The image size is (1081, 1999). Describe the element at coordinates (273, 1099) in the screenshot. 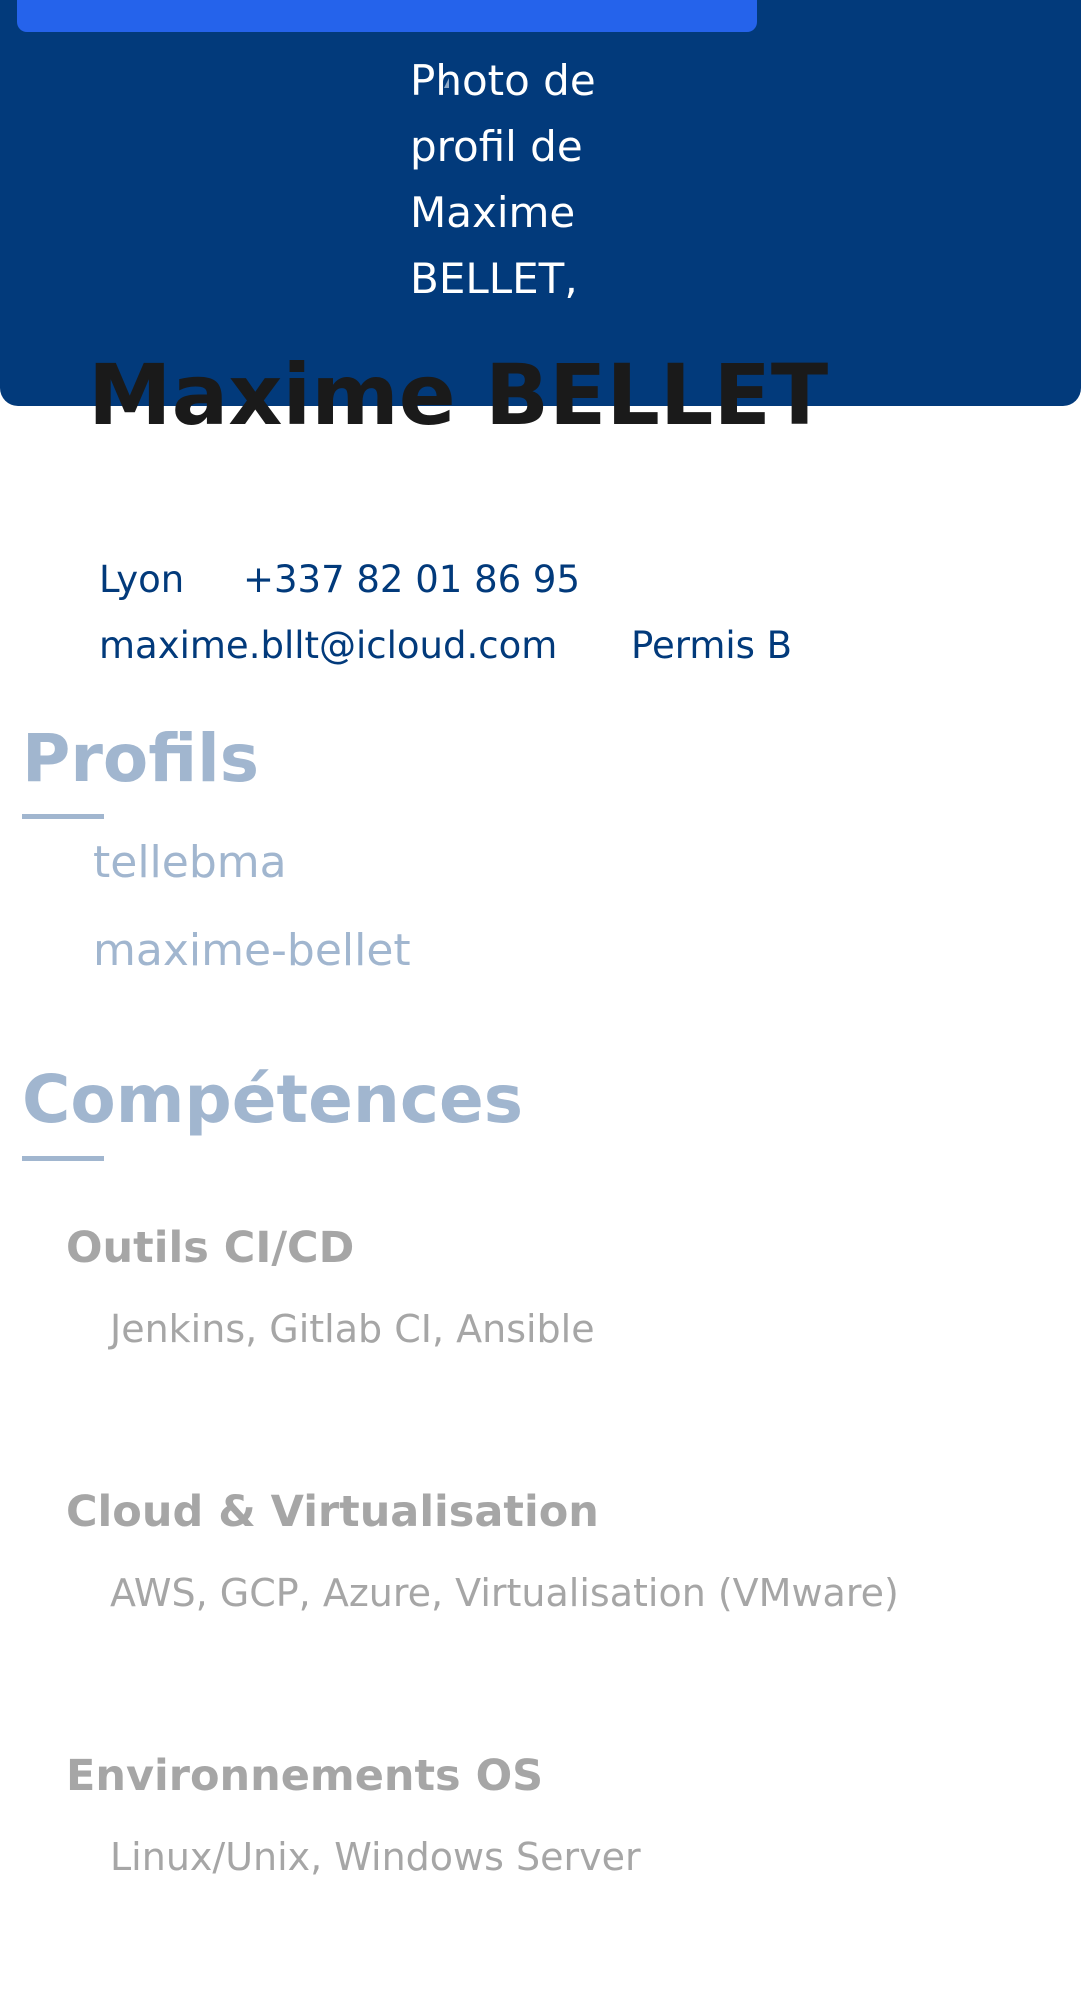

I see `section-title-skills: Compétences` at that location.